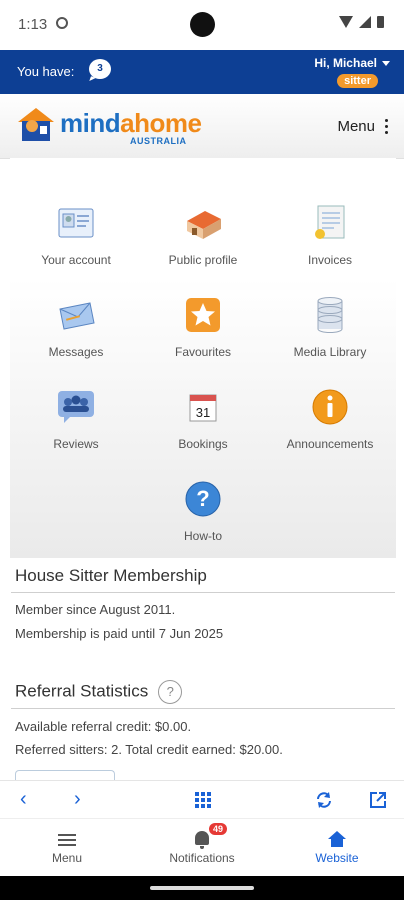  I want to click on open-external-icon, so click(378, 800).